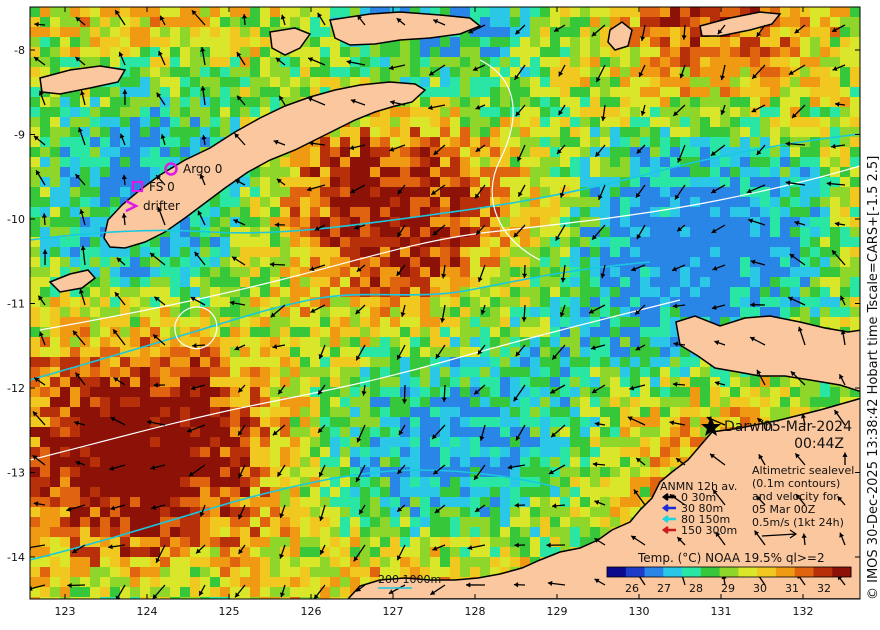 This screenshot has height=630, width=880. I want to click on alt-line-3: 05 Mar 00Z, so click(784, 509).